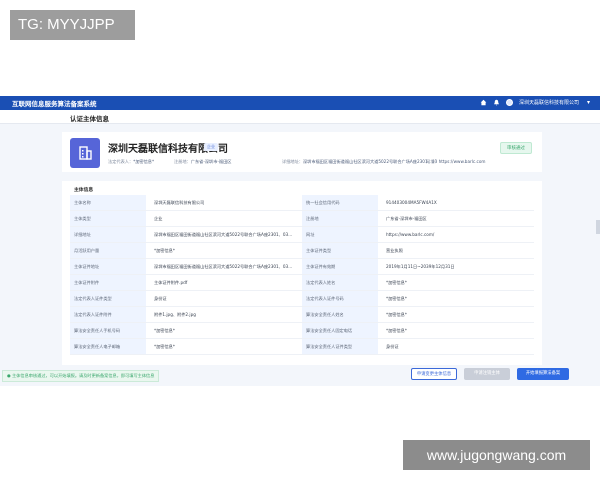 This screenshot has height=480, width=600. I want to click on company-type-tag: 企业, so click(211, 147).